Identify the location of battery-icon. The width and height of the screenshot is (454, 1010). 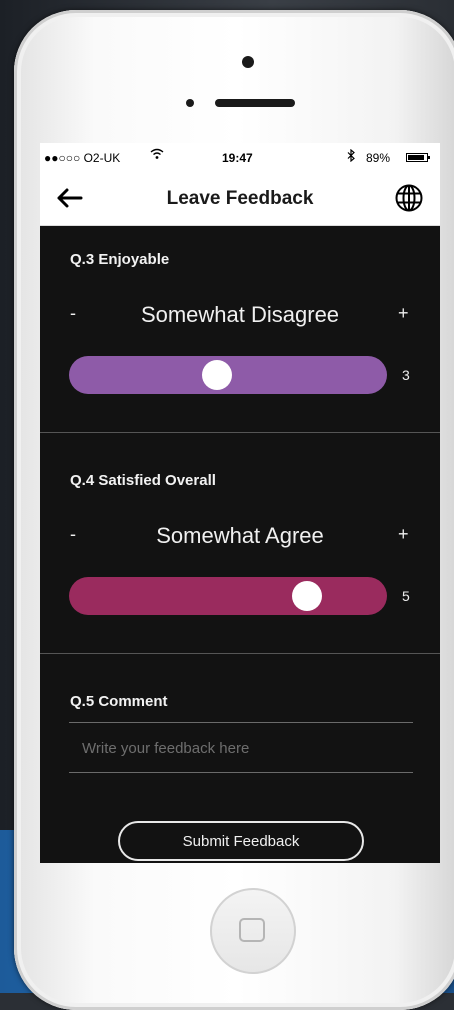
(418, 157).